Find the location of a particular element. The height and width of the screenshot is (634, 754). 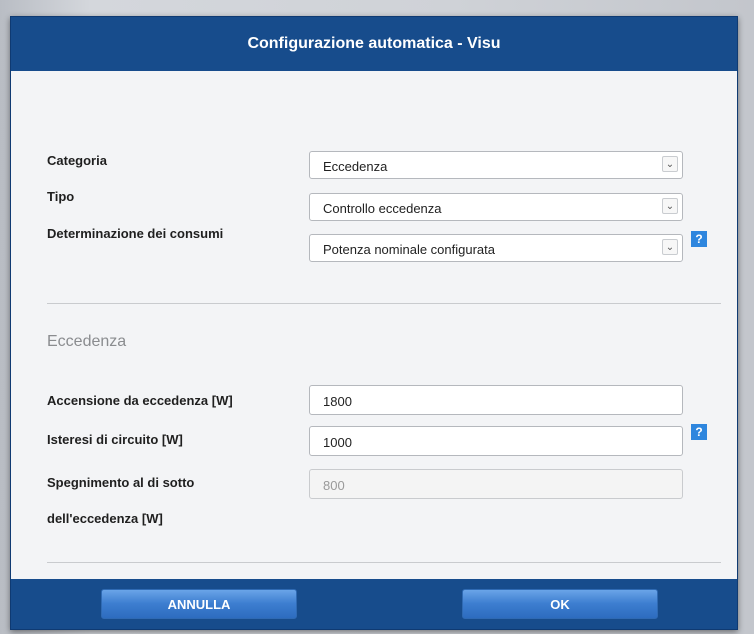

categoria-value: Eccedenza is located at coordinates (355, 166).